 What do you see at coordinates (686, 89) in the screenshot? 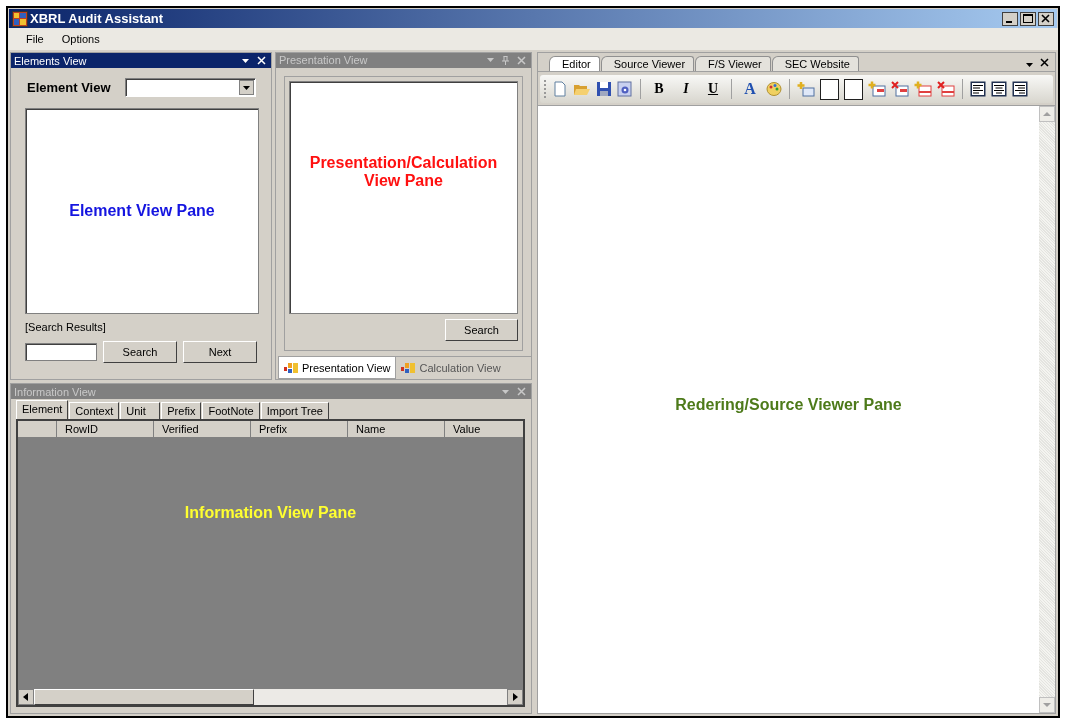
I see `format-button: I` at bounding box center [686, 89].